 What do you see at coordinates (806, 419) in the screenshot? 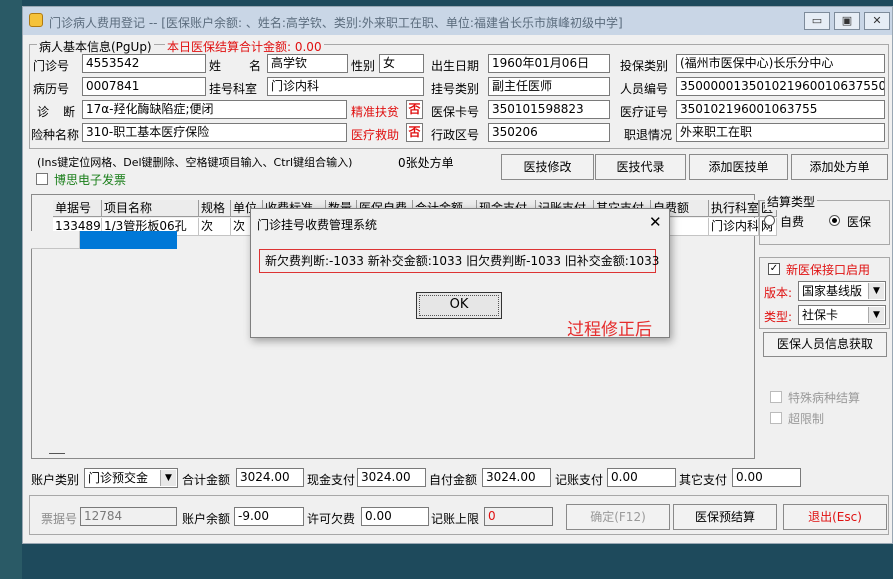
I see `overlimit-label: 超限制` at bounding box center [806, 419].